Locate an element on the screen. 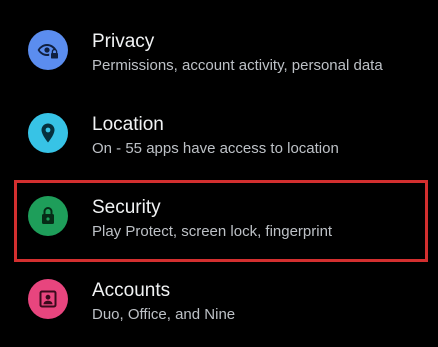  account-box-icon is located at coordinates (48, 299).